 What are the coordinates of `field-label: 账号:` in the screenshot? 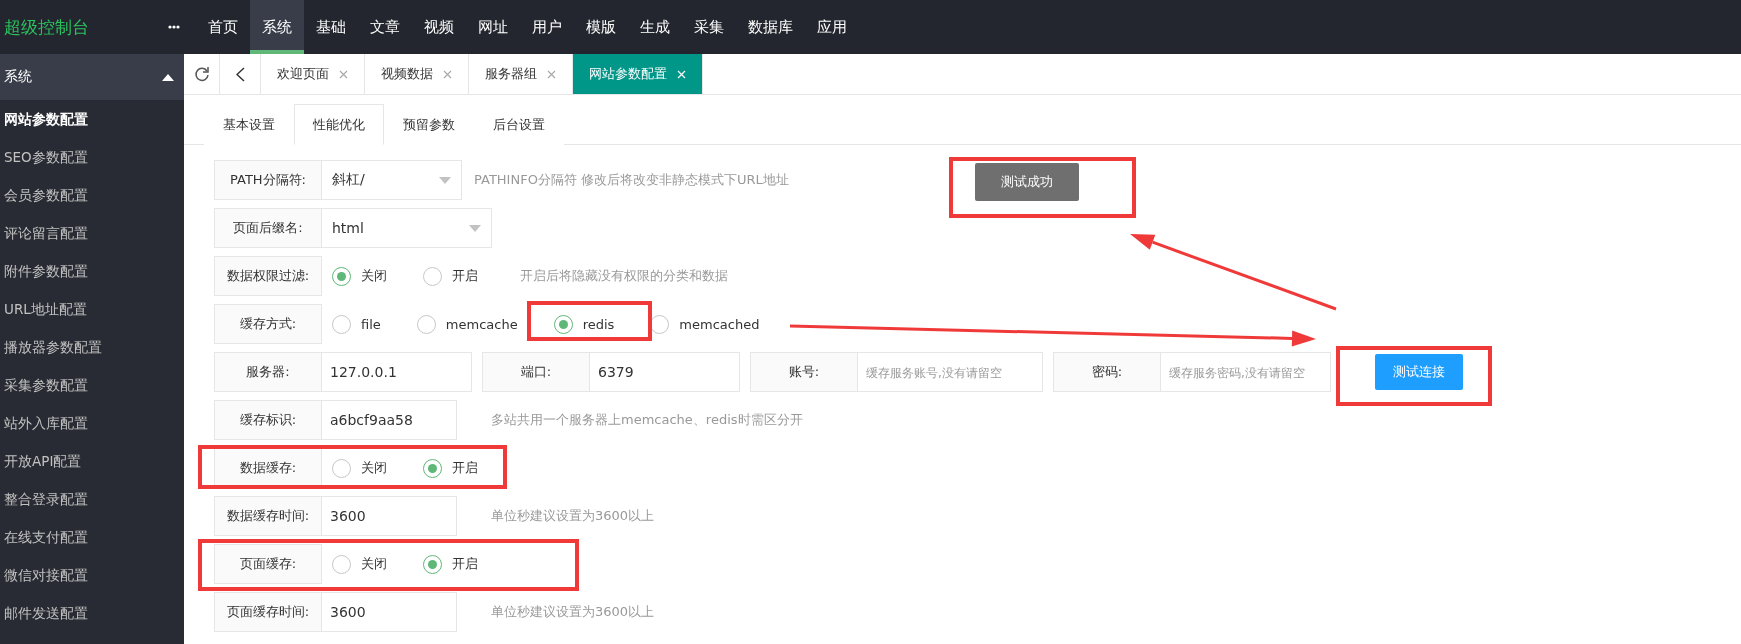 It's located at (804, 372).